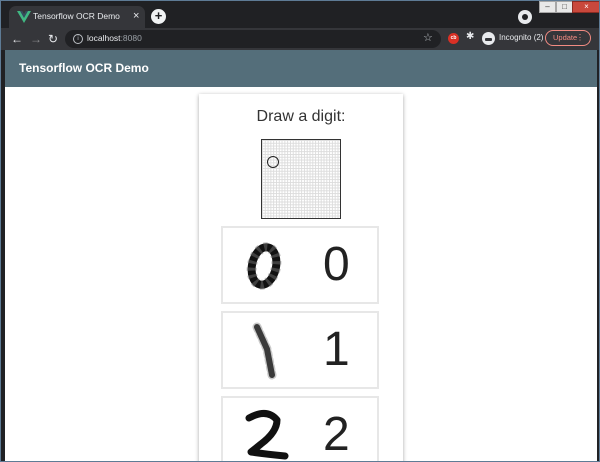 The width and height of the screenshot is (600, 462). I want to click on forward-icon: →, so click(36, 39).